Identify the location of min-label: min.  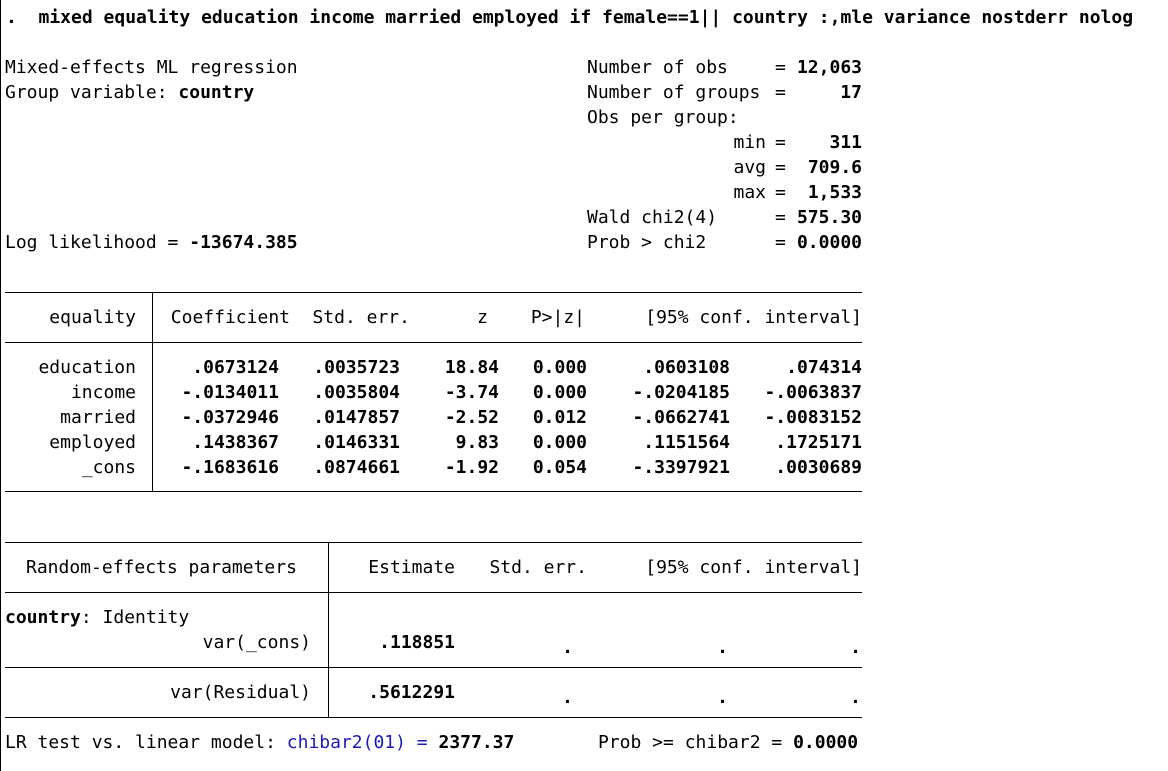
(749, 142).